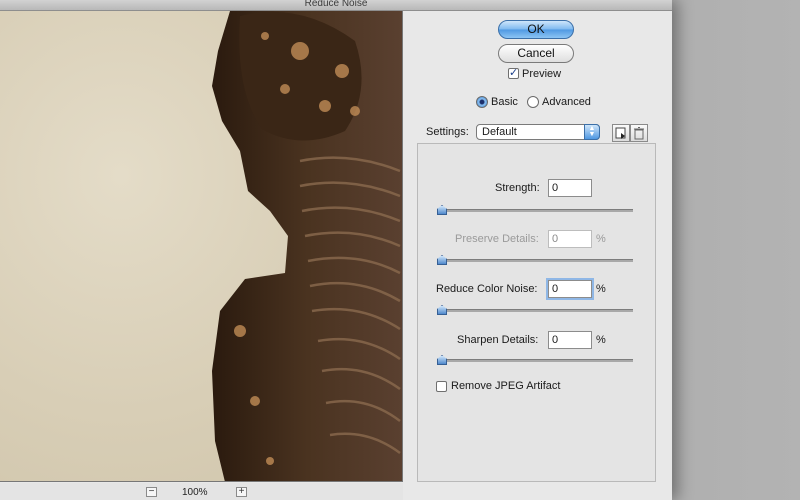  What do you see at coordinates (336, 5) in the screenshot?
I see `dialog-title: Reduce Noise` at bounding box center [336, 5].